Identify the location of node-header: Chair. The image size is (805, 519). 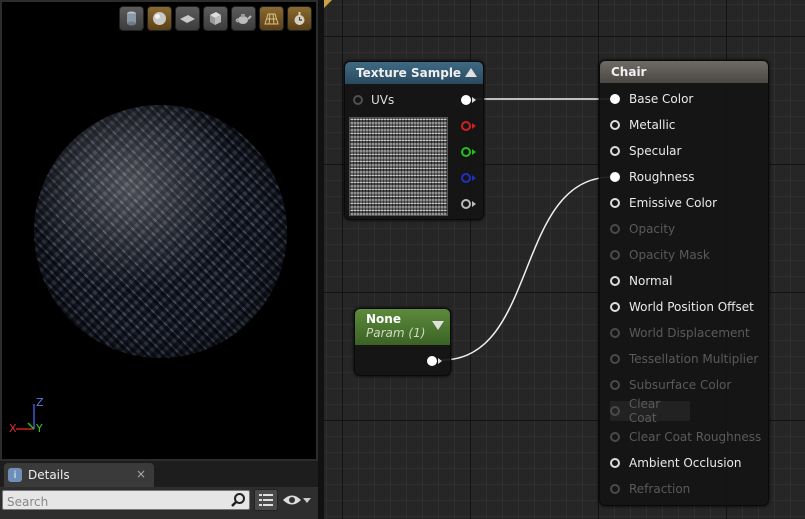
(684, 72).